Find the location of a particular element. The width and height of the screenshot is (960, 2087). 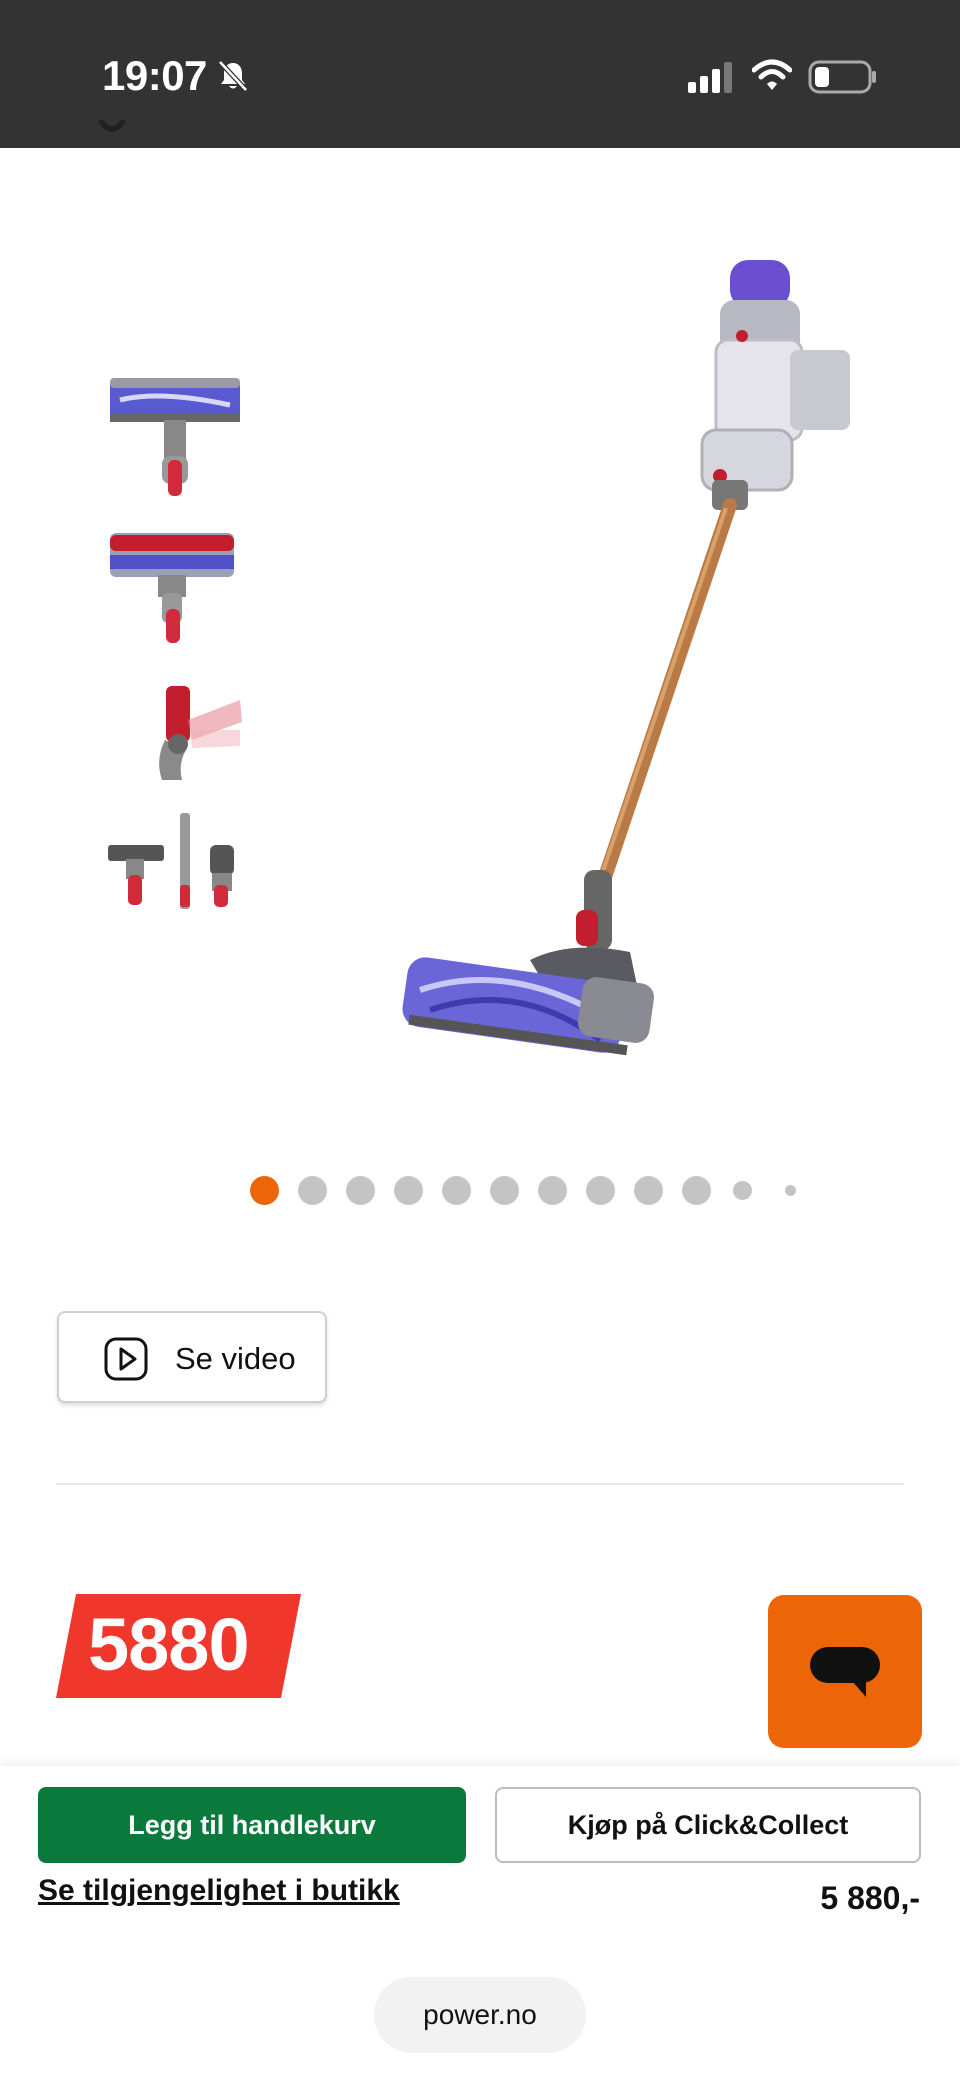

section-divider is located at coordinates (480, 1484).